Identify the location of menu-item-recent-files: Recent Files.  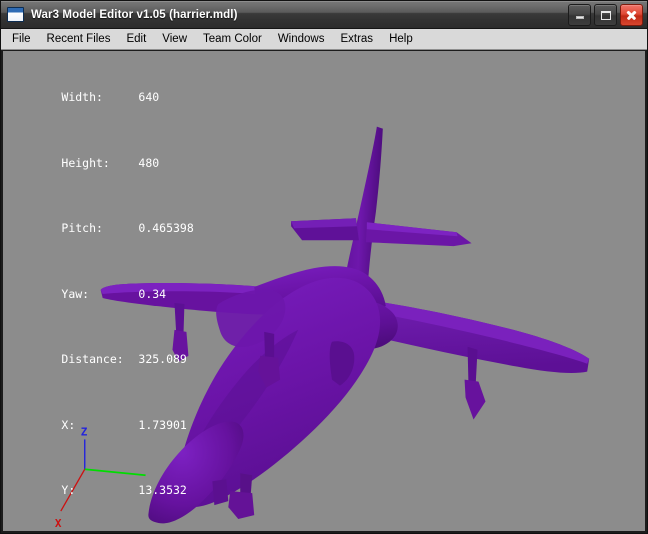
(79, 39).